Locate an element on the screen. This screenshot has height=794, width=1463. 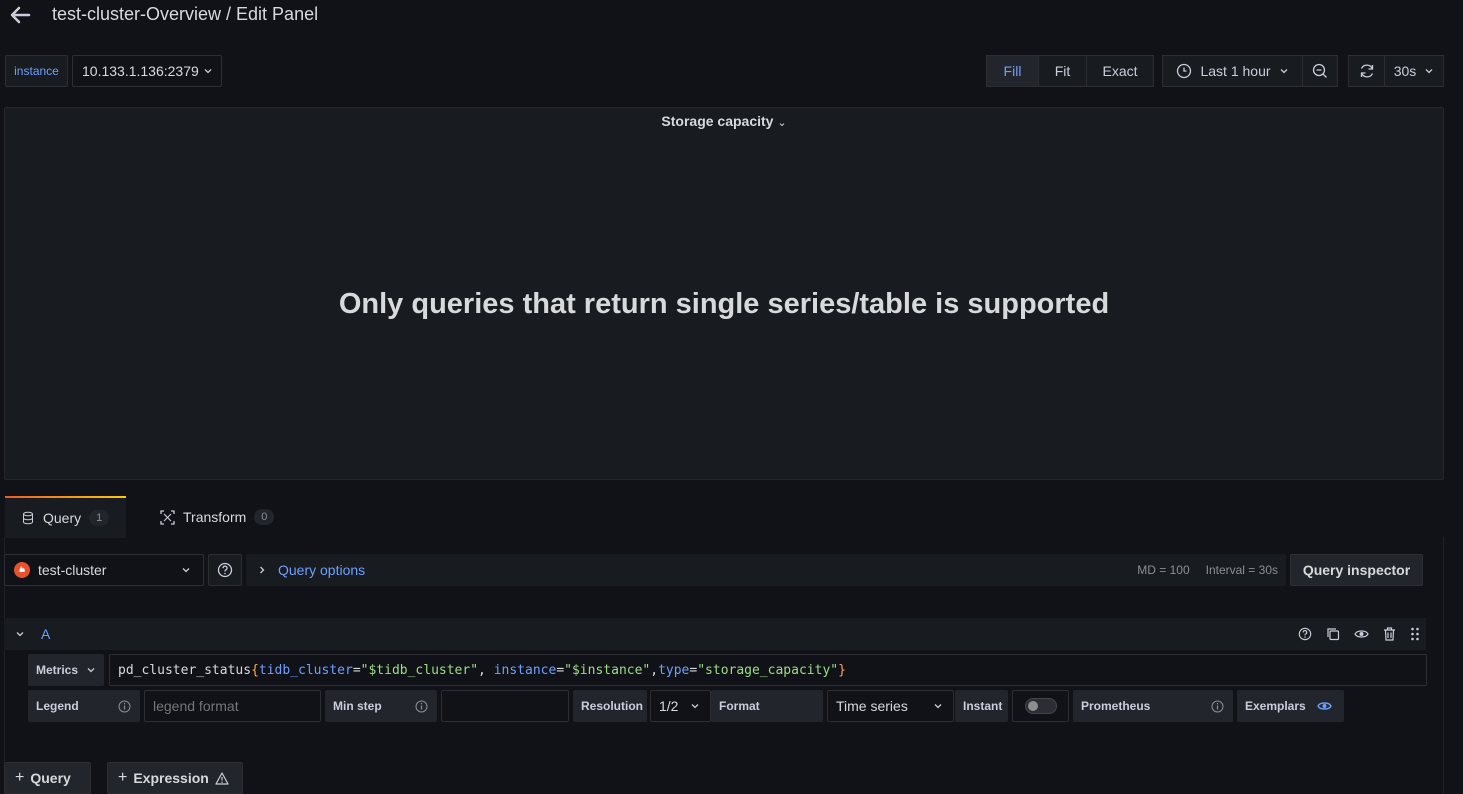
add-query-button: + Query is located at coordinates (47, 778).